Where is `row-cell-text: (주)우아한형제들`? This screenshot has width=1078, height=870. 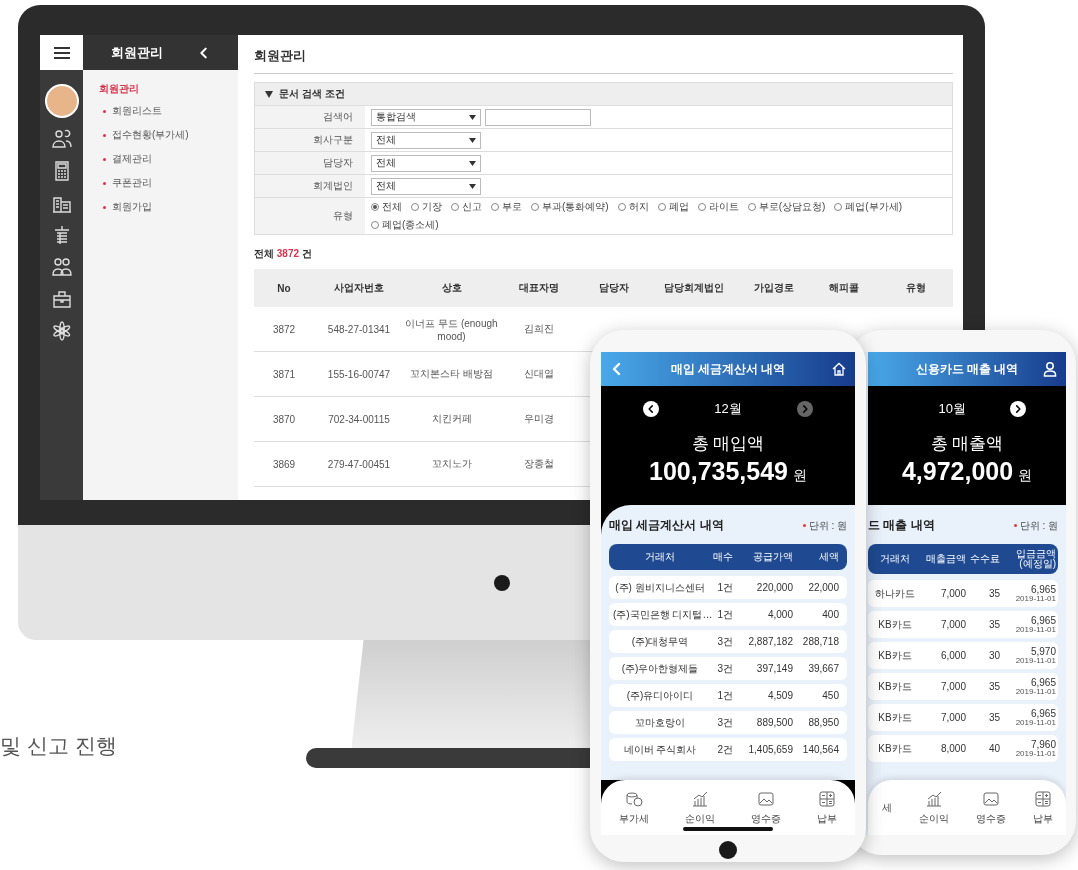
row-cell-text: (주)우아한형제들 is located at coordinates (660, 668).